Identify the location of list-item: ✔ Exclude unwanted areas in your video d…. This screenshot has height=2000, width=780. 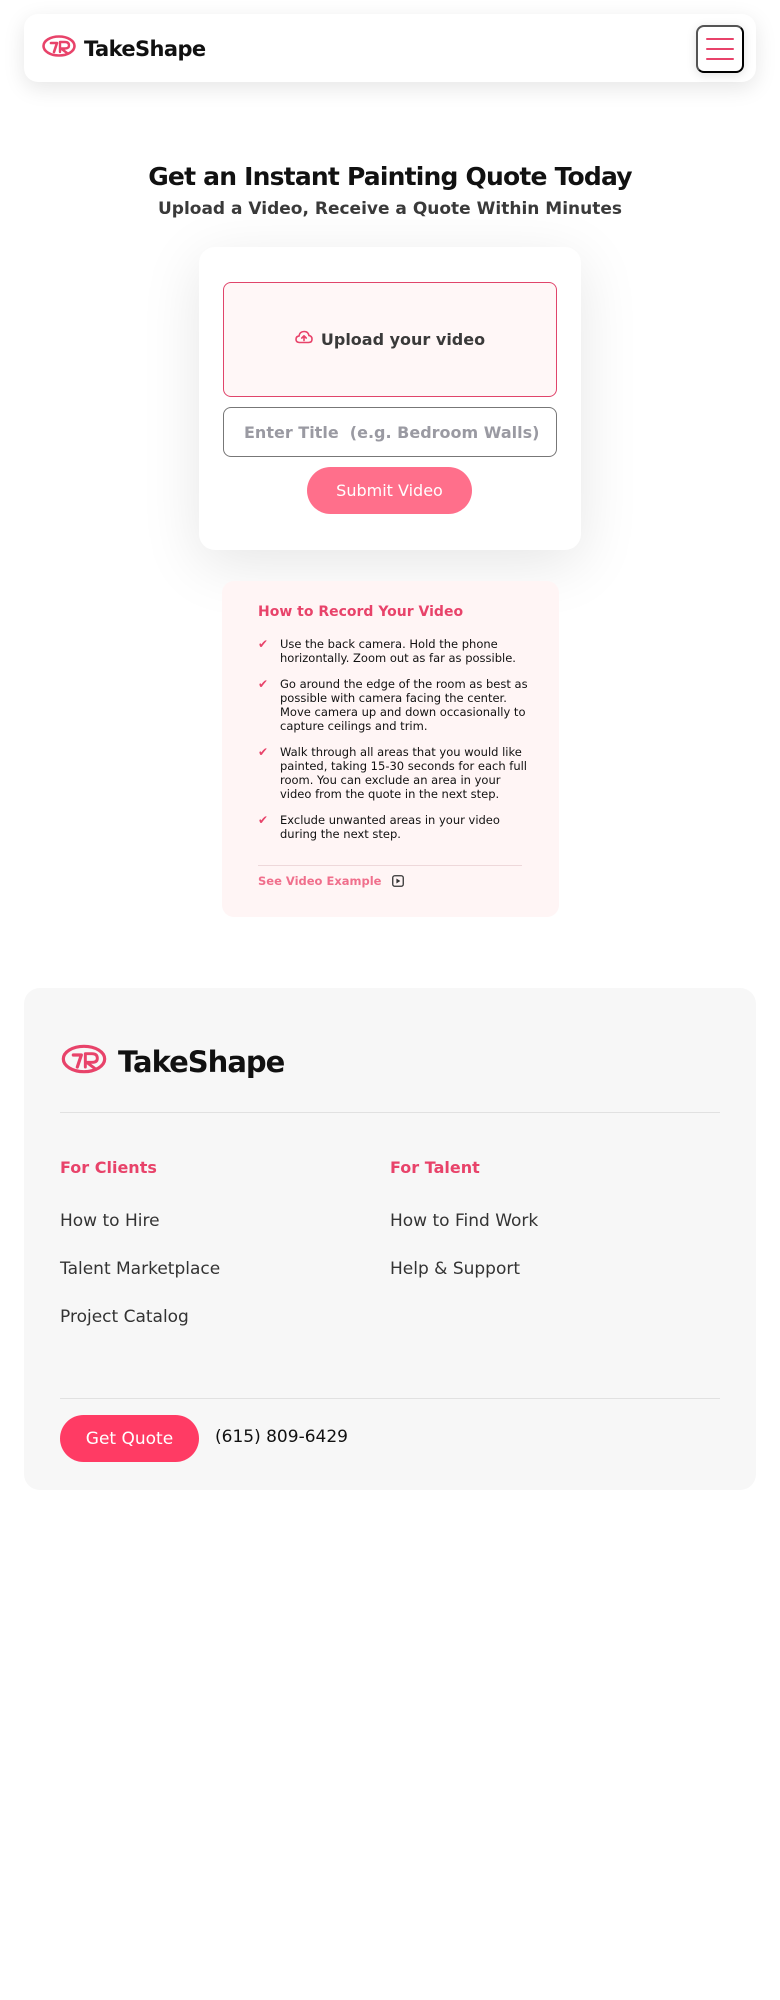
(393, 827).